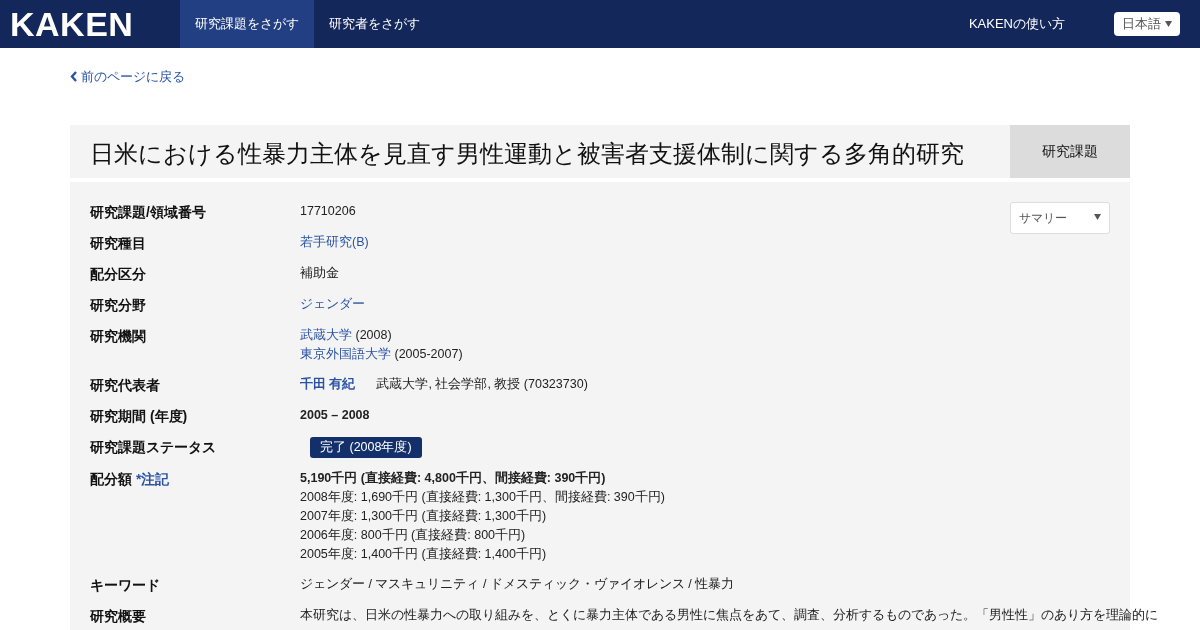  I want to click on field-value: 本研究は、日米の性暴力への取り組みを、とくに暴力主体である男性に焦点をあて、調査、分析するものであった。「男性性」のあり方を理論的に, so click(729, 614).